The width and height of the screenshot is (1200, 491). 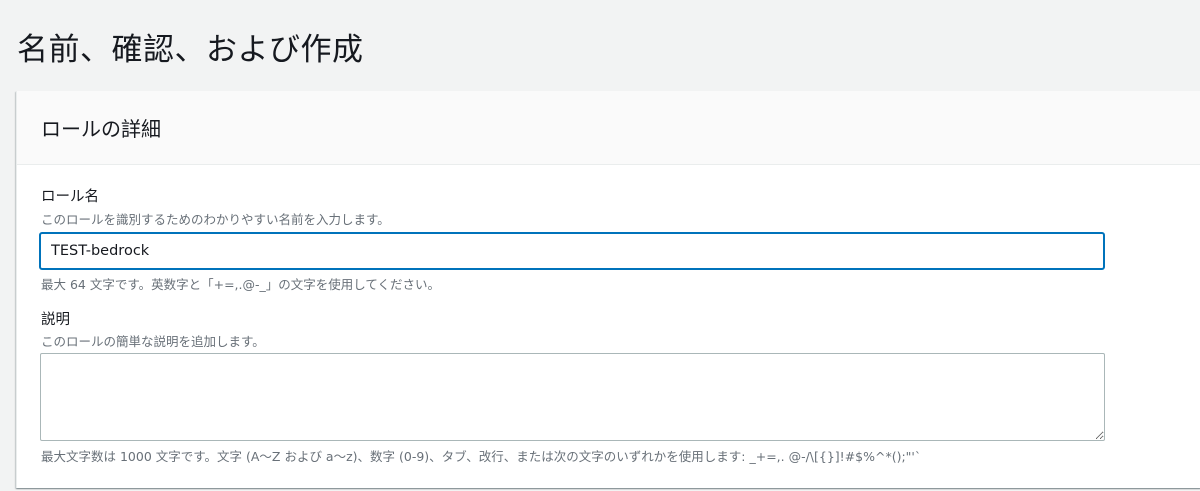 What do you see at coordinates (241, 284) in the screenshot?
I see `role-name-constraint: 最大 64 文字です。英数字と「+=,.@-_」の文字を使用してください。` at bounding box center [241, 284].